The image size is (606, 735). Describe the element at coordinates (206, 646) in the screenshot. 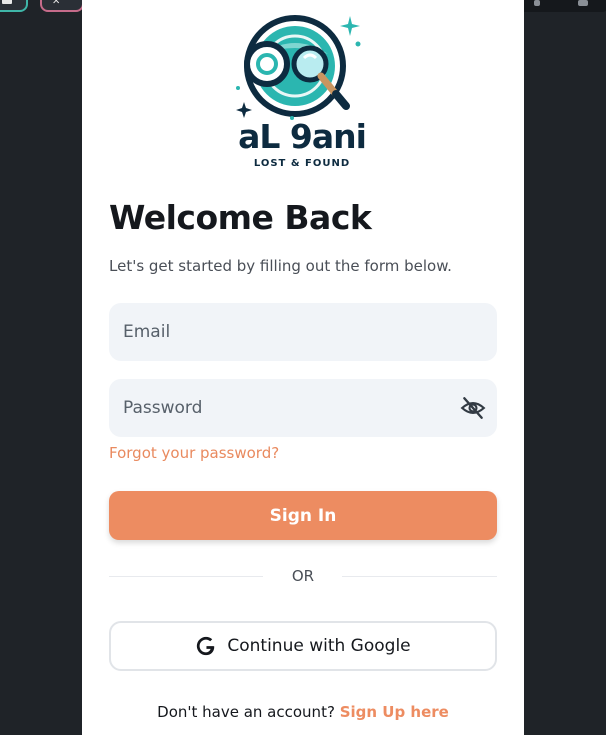

I see `google-g-icon` at that location.